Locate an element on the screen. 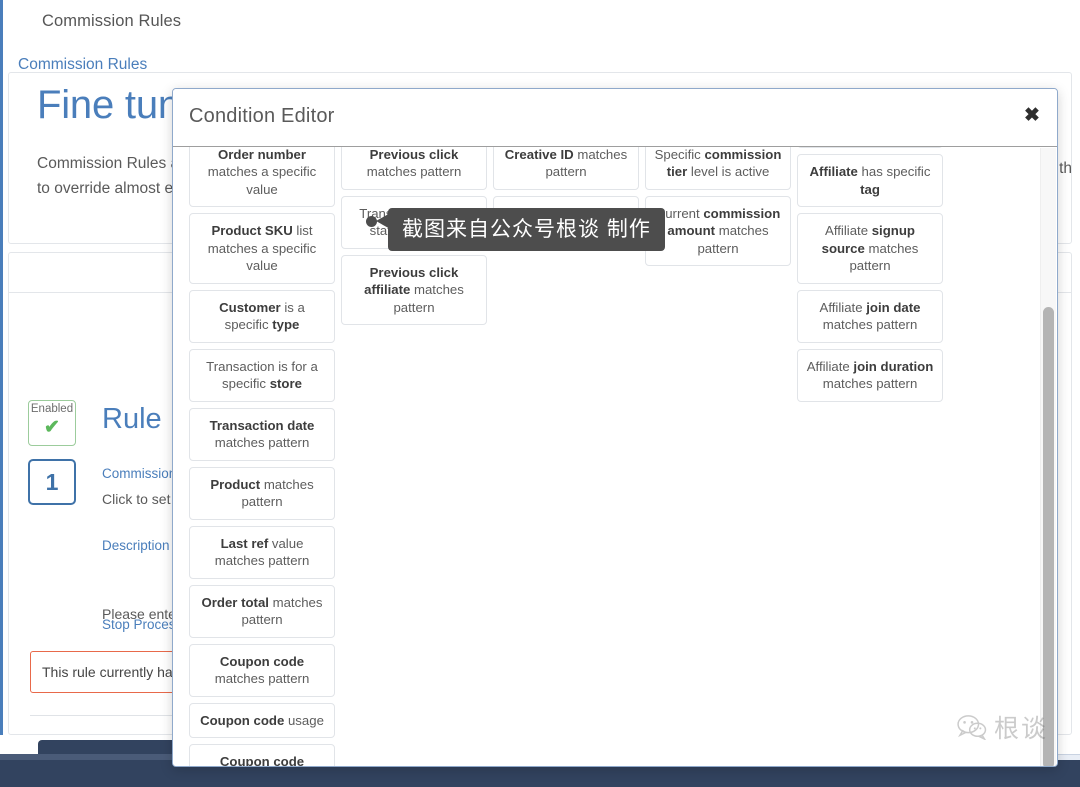 This screenshot has height=787, width=1080. description-field-label: Description is located at coordinates (136, 545).